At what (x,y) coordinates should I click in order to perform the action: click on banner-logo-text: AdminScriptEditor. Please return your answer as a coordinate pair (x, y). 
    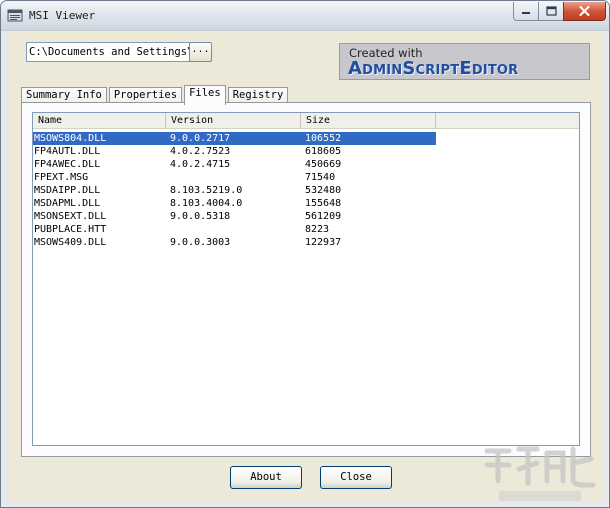
    Looking at the image, I should click on (433, 68).